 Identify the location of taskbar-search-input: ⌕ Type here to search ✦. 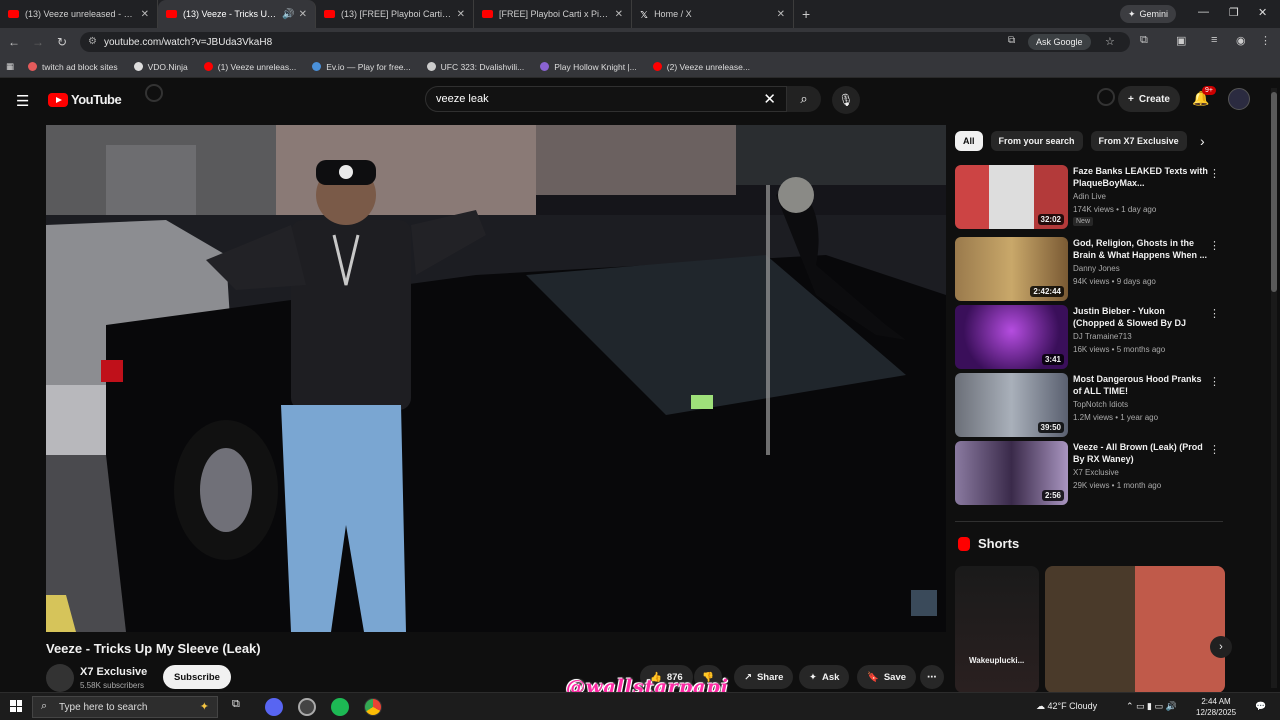
(125, 707).